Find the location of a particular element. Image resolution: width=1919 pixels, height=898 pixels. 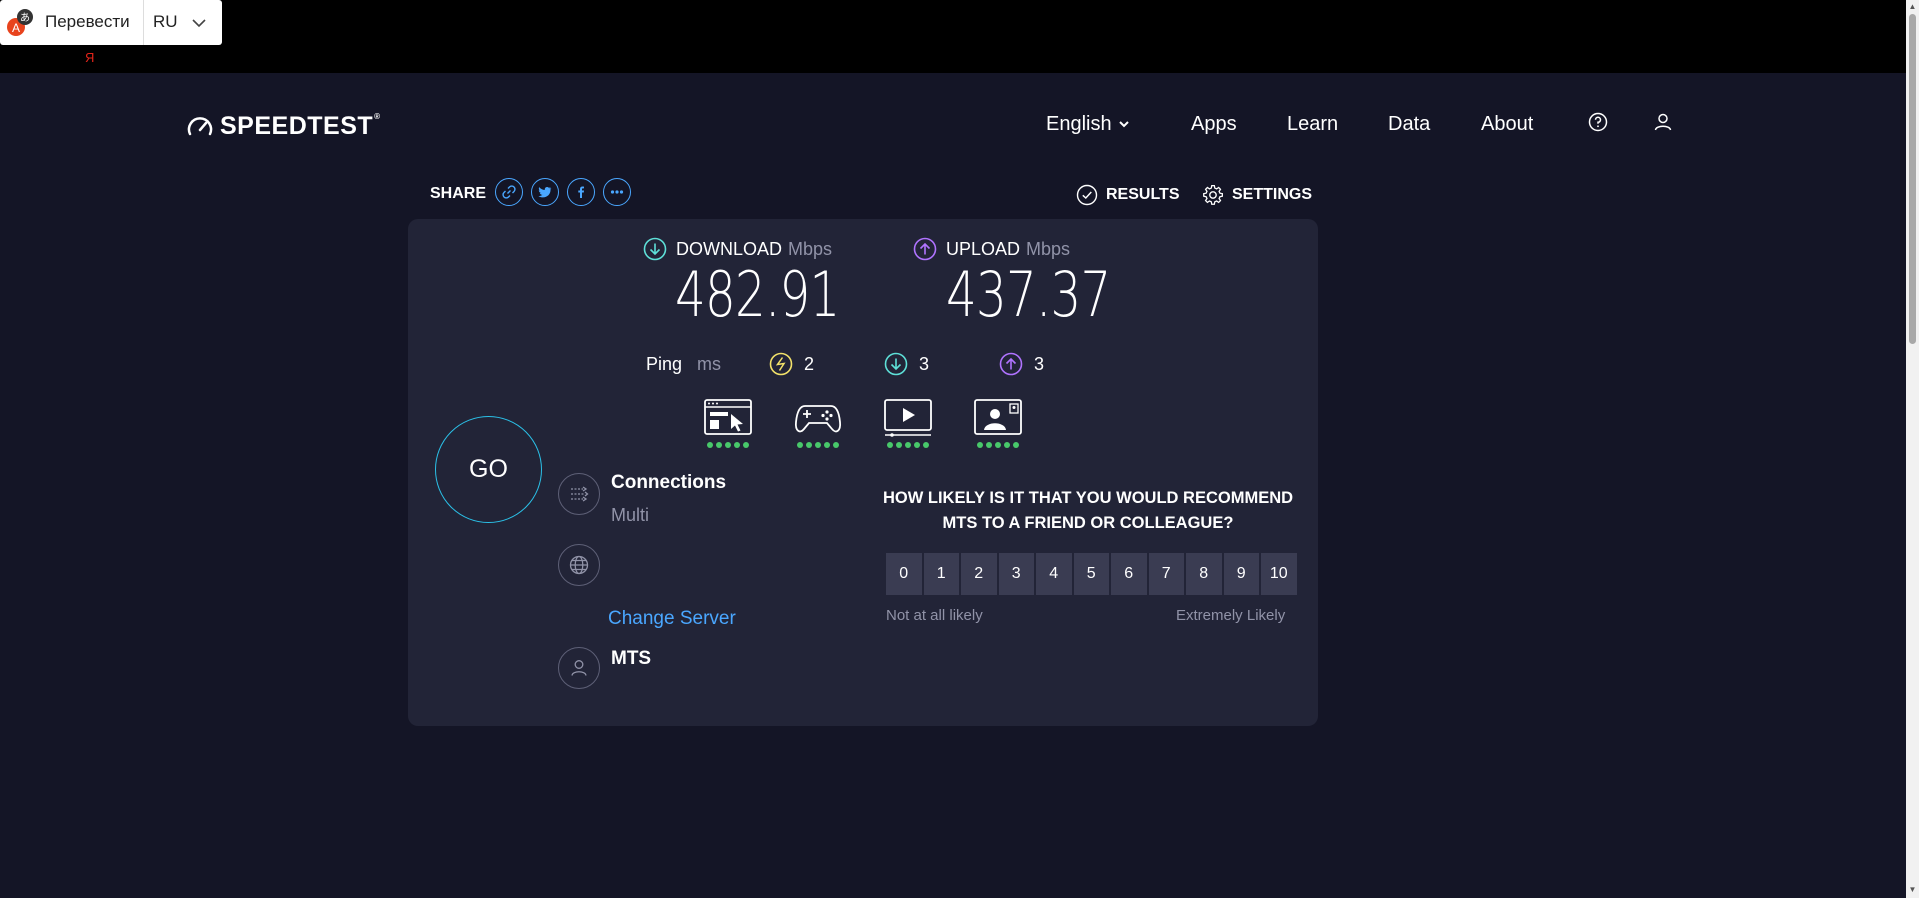

nav-learn: Learn is located at coordinates (1312, 124).